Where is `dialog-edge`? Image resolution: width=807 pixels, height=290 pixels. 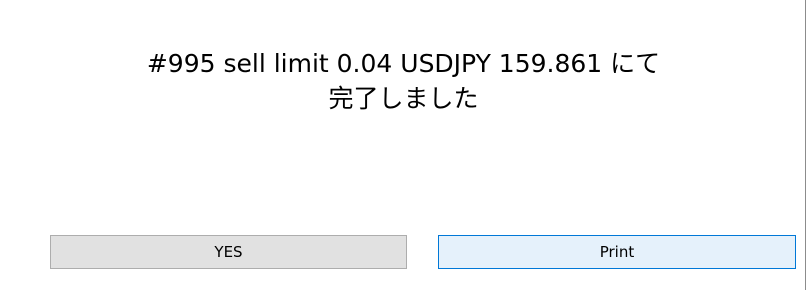 dialog-edge is located at coordinates (805, 145).